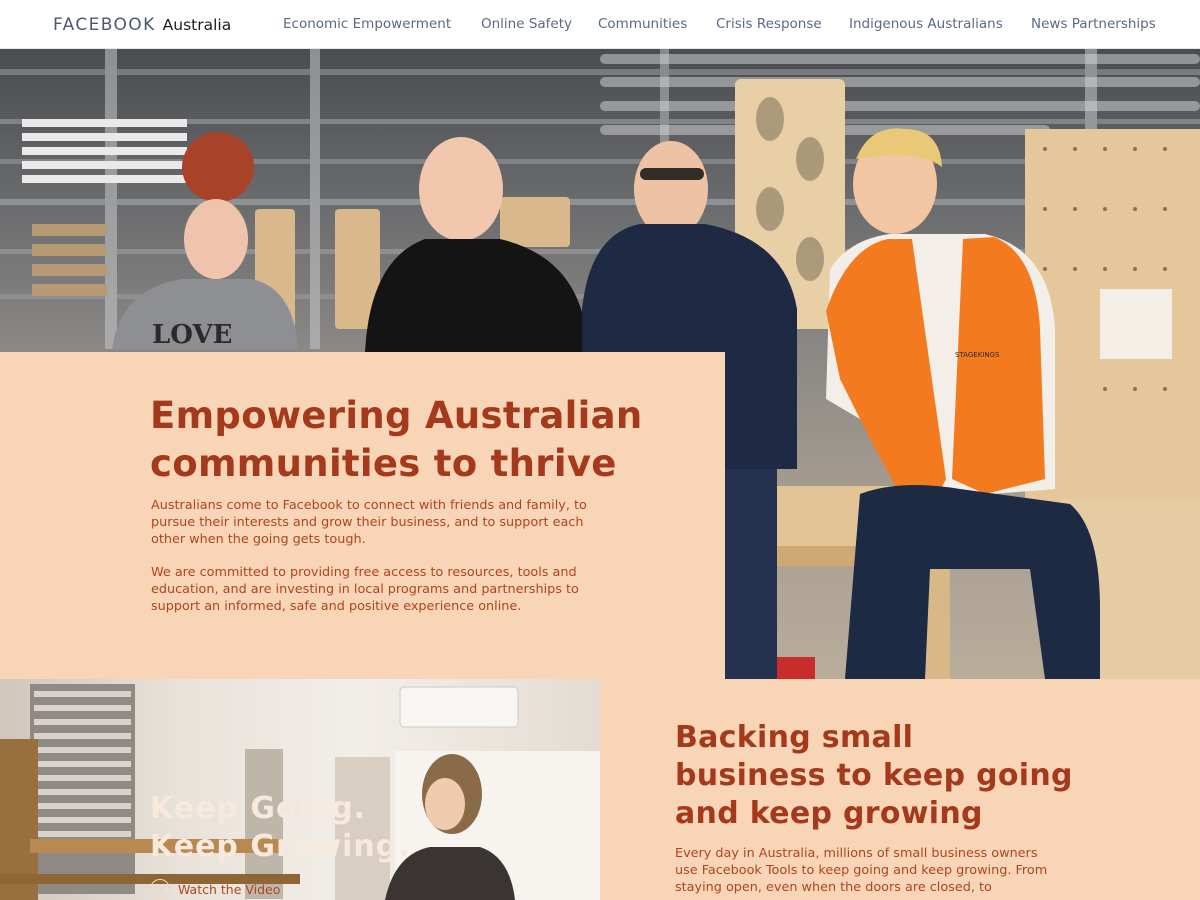 The height and width of the screenshot is (900, 1200). Describe the element at coordinates (197, 25) in the screenshot. I see `brand-region: Australia` at that location.